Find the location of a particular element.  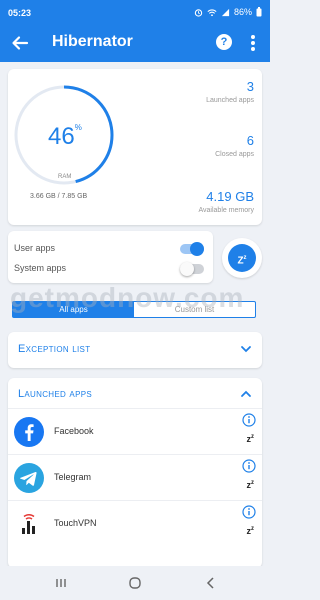

wifi-icon is located at coordinates (212, 12).